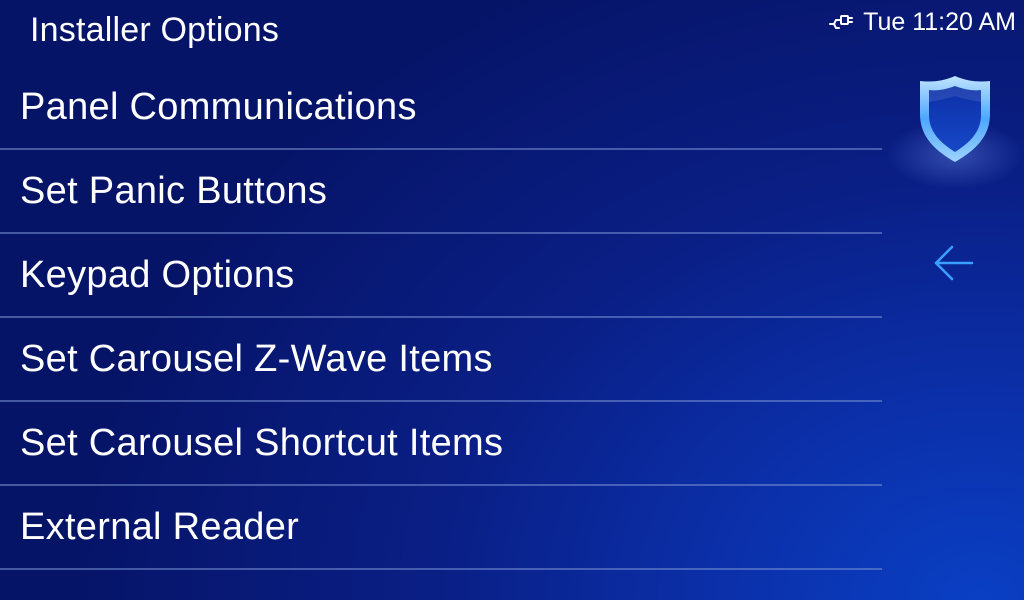 Image resolution: width=1024 pixels, height=600 pixels. Describe the element at coordinates (262, 442) in the screenshot. I see `menu-item-label: Set Carousel Shortcut Items` at that location.